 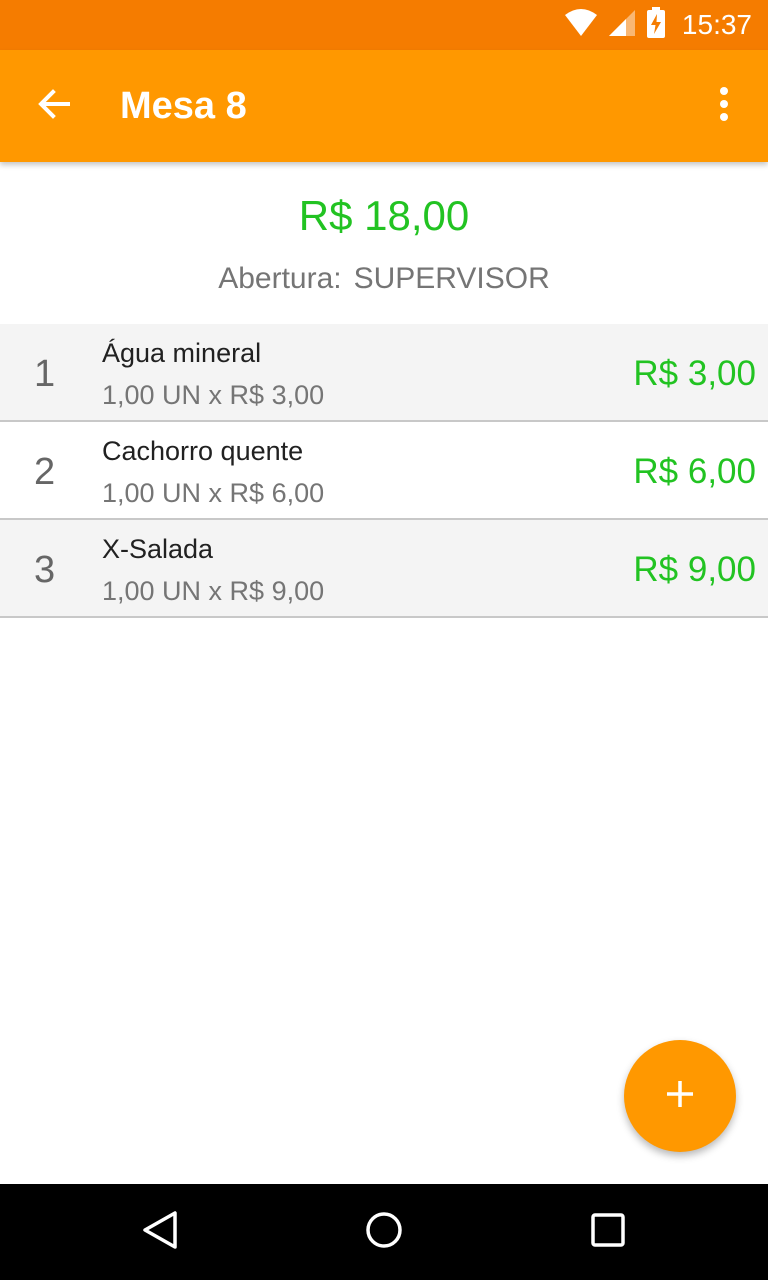 I want to click on item-price: R$ 9,00, so click(x=694, y=569).